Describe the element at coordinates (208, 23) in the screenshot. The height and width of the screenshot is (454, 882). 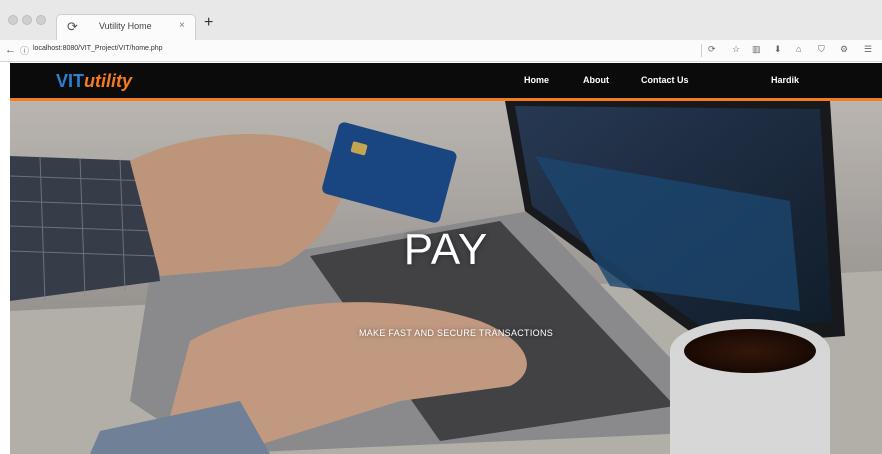
I see `new-tab-button: +` at that location.